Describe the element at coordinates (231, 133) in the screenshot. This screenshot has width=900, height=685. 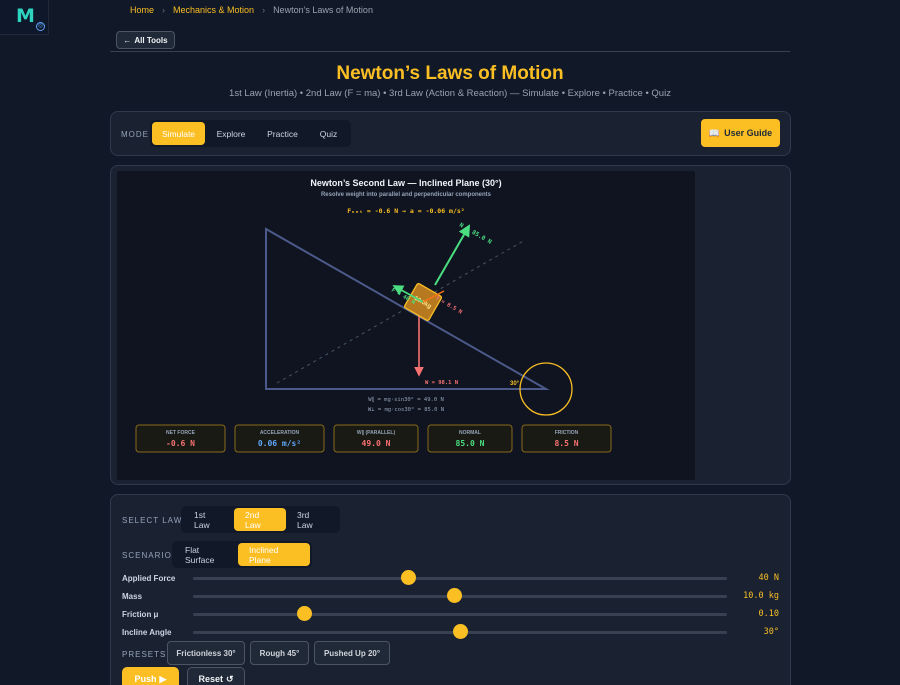
I see `tab-explore: Explore` at that location.